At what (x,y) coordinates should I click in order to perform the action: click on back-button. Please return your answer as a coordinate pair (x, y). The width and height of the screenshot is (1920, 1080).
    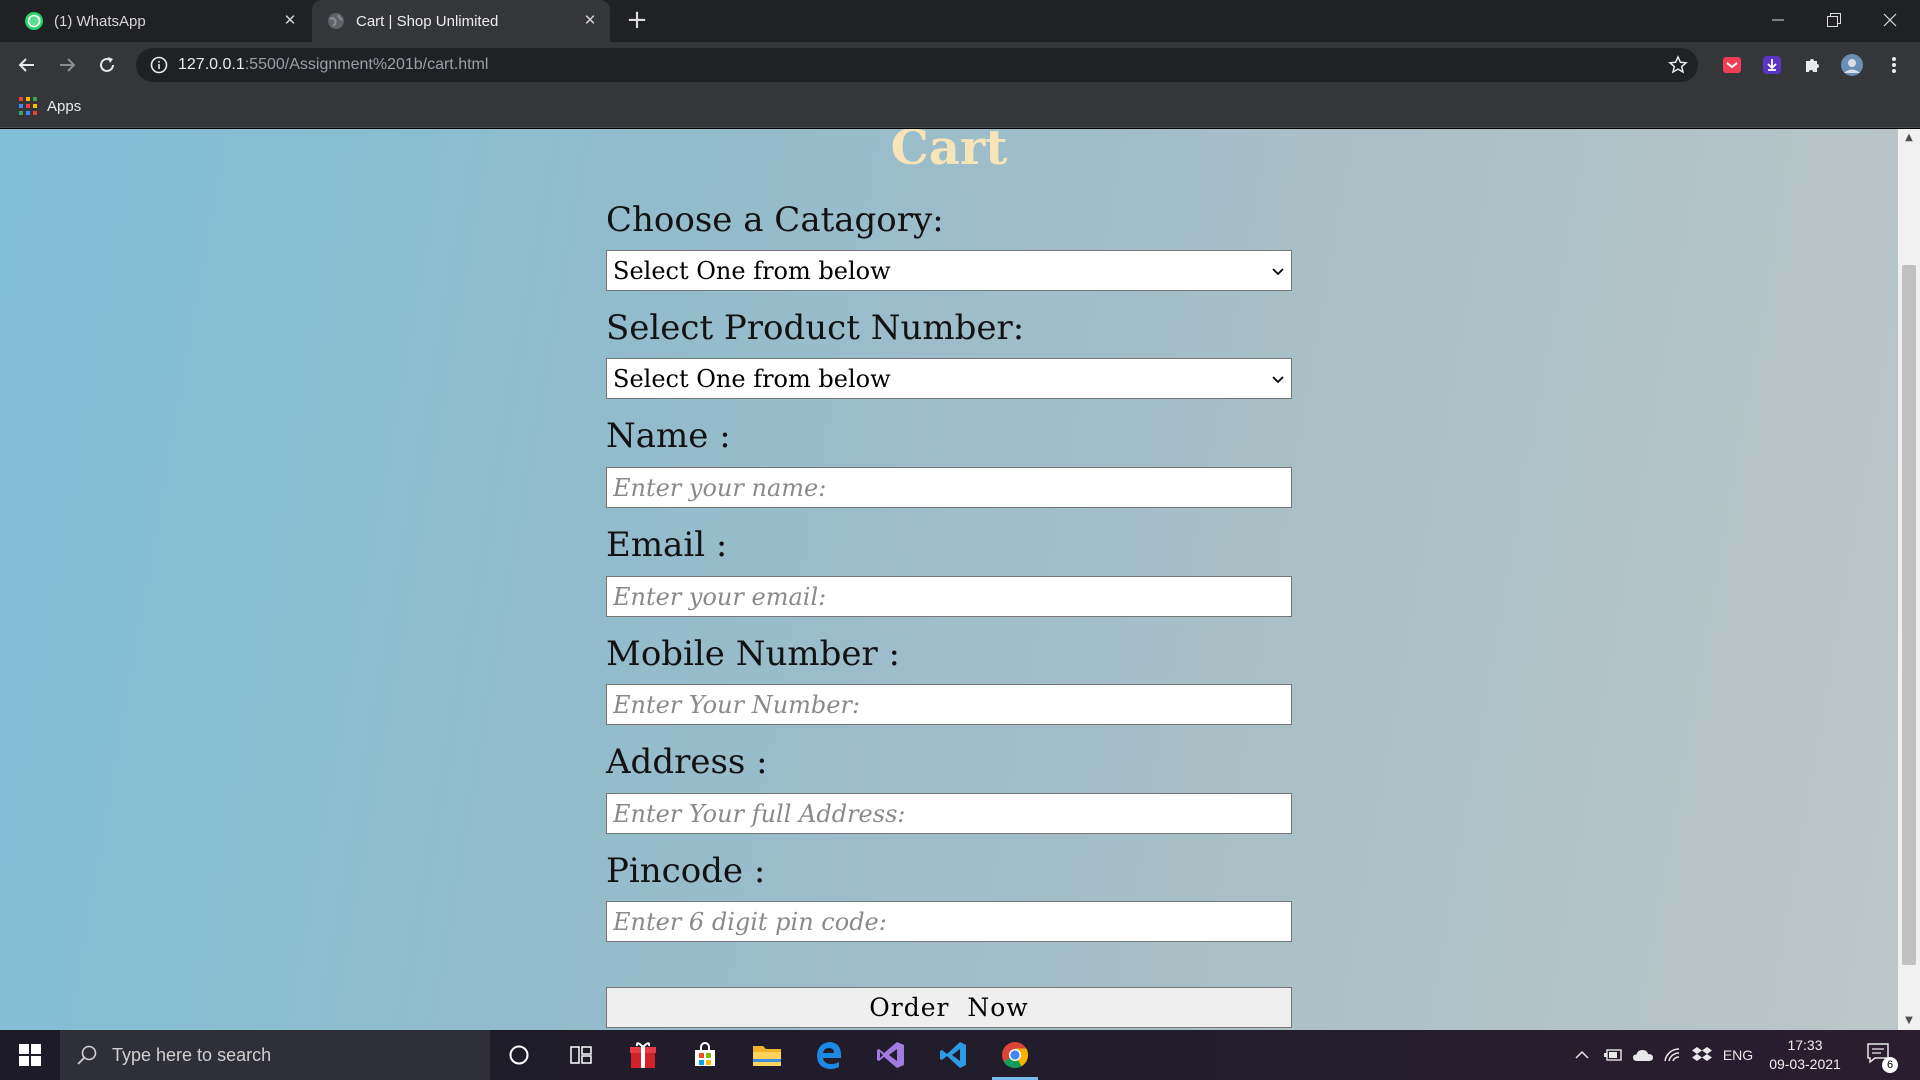
    Looking at the image, I should click on (27, 65).